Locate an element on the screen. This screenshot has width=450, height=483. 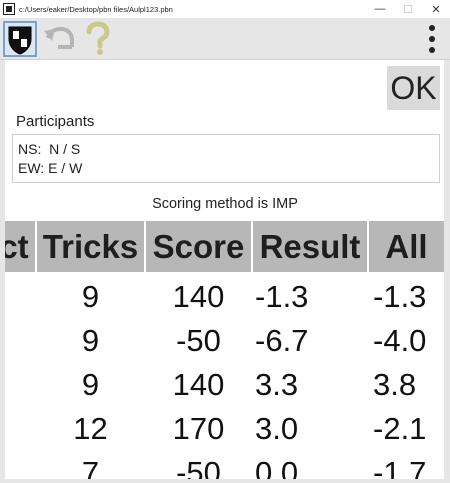
cell-result: -6.7 is located at coordinates (282, 340).